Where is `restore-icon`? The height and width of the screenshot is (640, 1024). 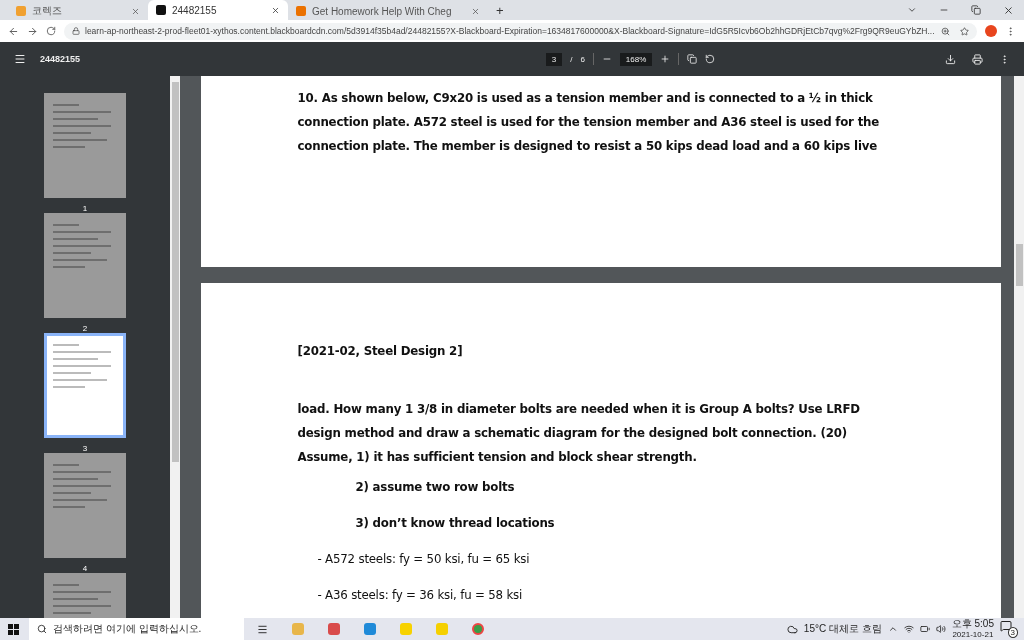 restore-icon is located at coordinates (976, 10).